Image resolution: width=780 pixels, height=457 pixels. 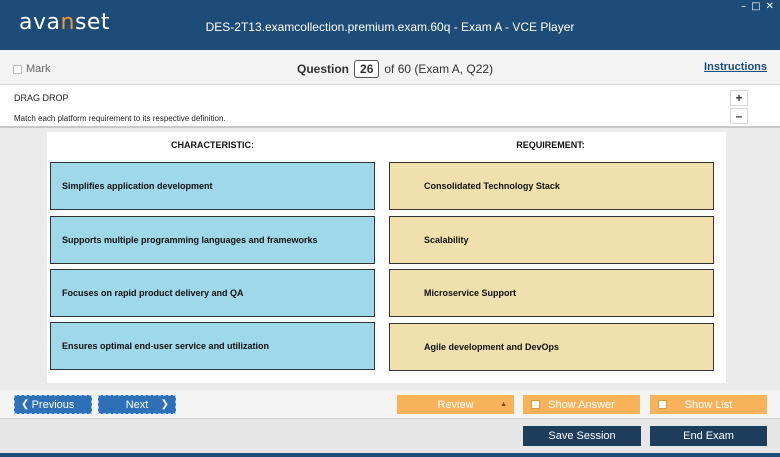 I want to click on previous-label: Previous, so click(x=53, y=404).